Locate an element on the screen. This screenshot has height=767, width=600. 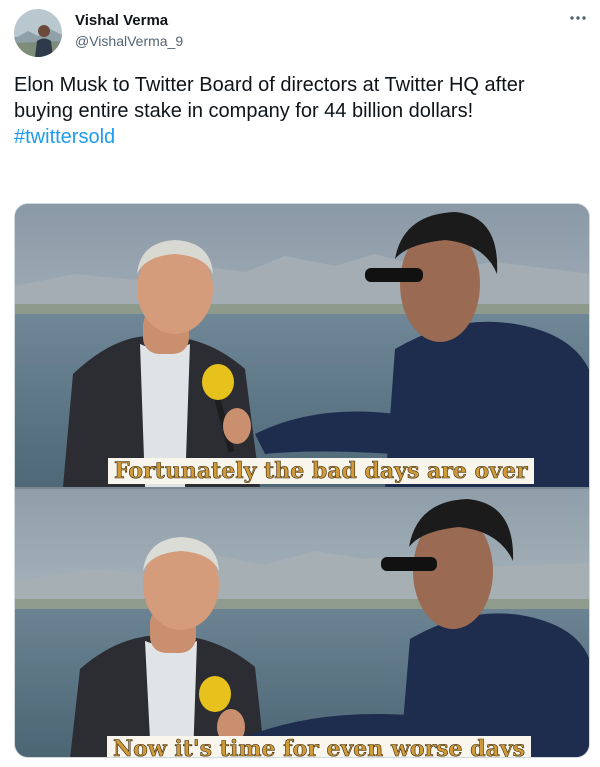
ellipsis-icon is located at coordinates (578, 18).